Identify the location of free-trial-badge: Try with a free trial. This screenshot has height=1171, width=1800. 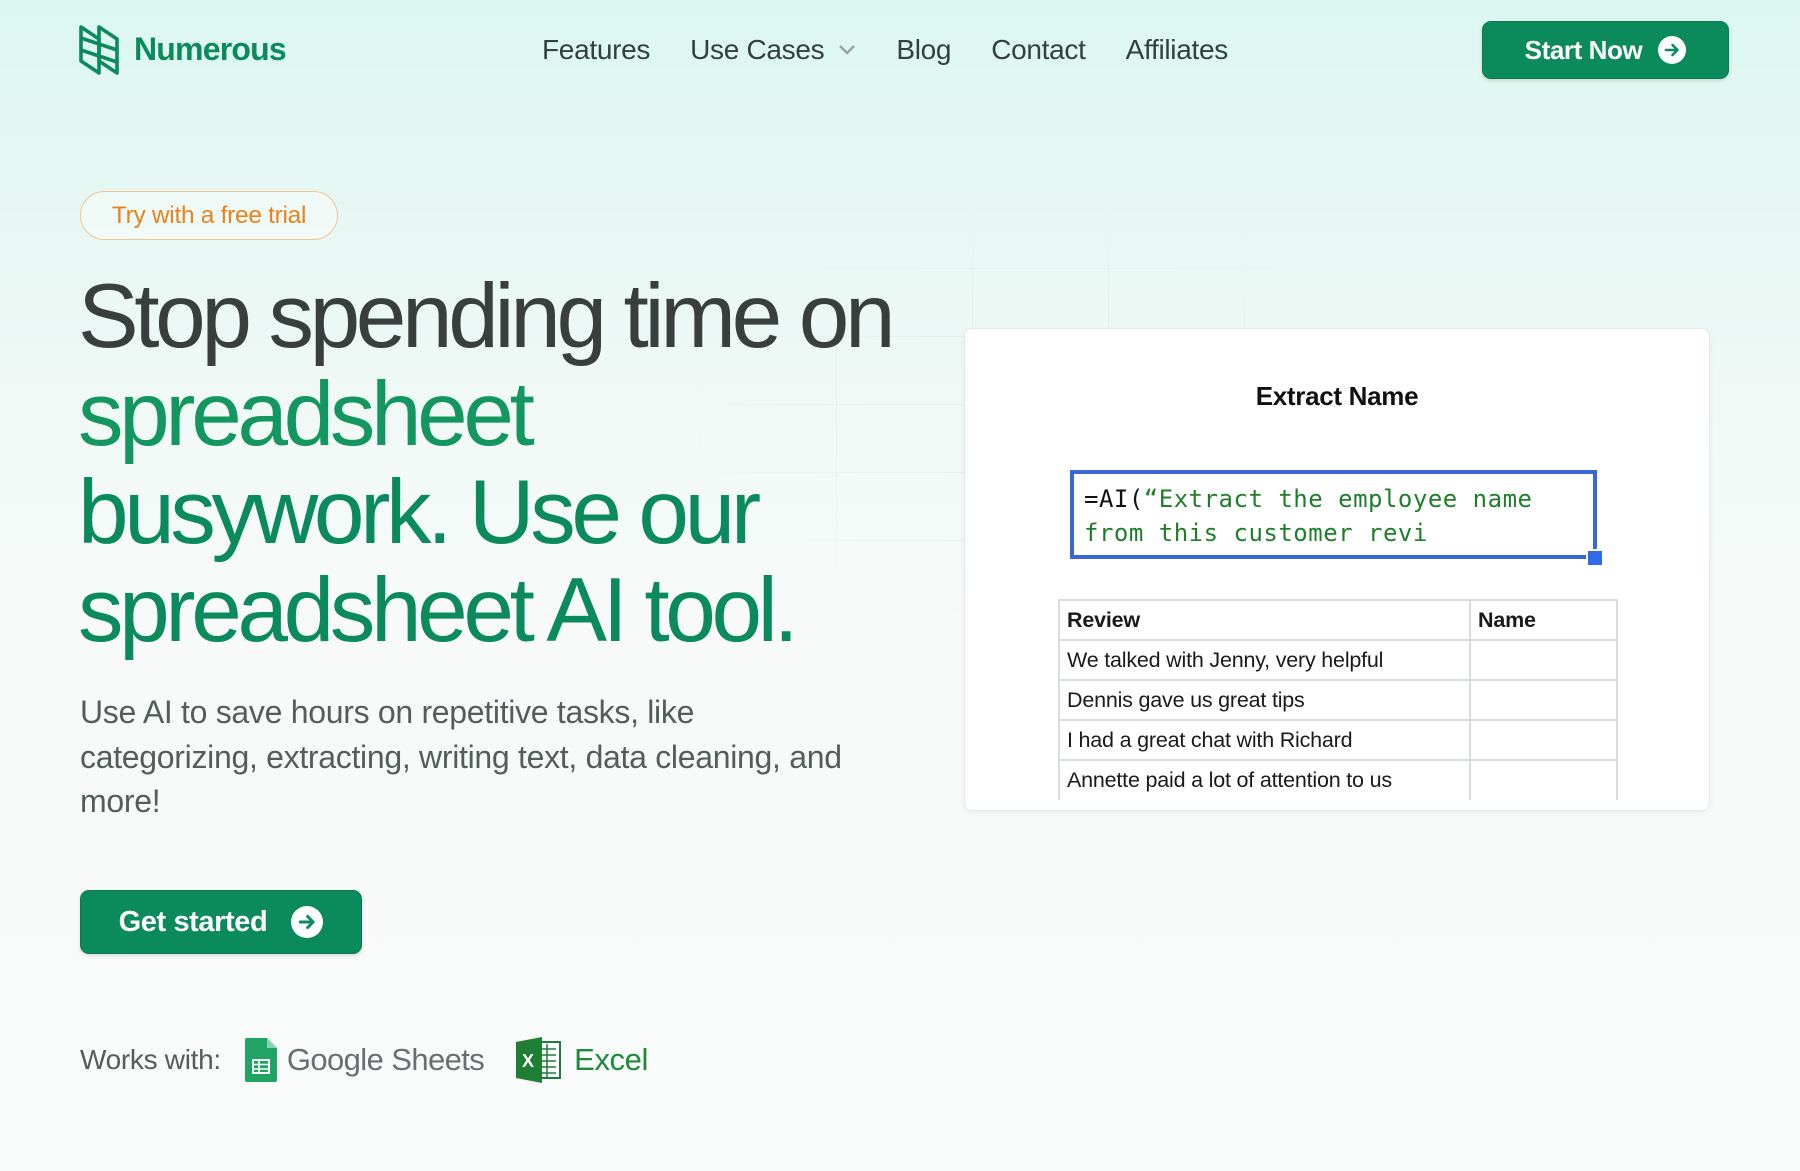
(209, 215).